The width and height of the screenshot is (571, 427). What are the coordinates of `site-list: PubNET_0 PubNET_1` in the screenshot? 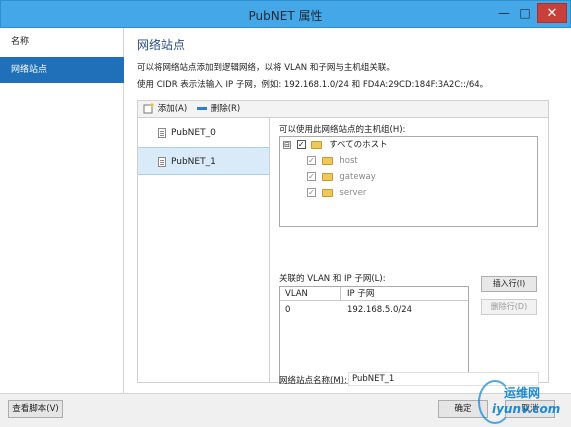 It's located at (203, 250).